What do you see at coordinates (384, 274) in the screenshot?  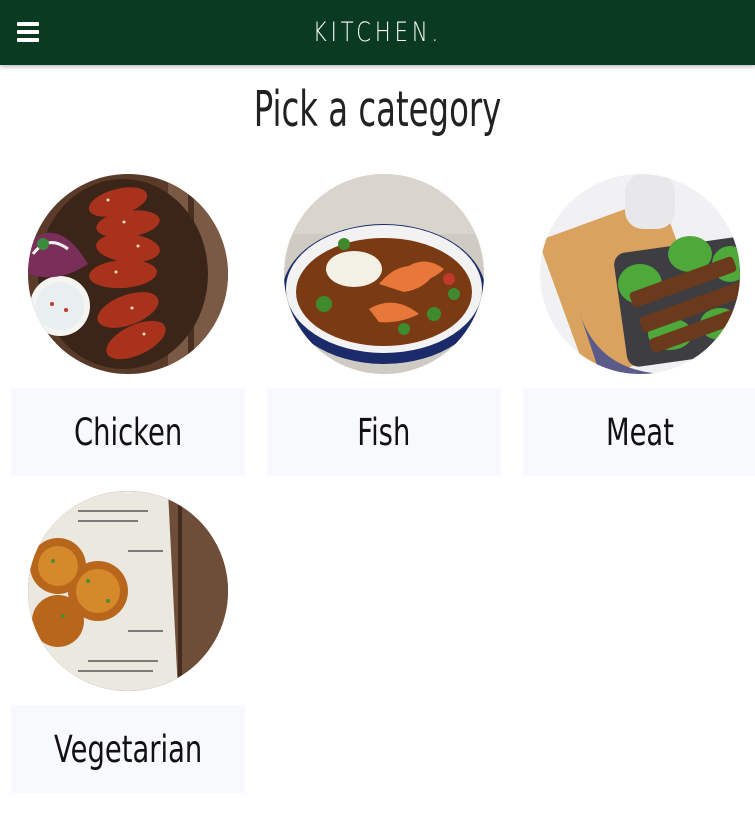 I see `shrimp-stew-photo` at bounding box center [384, 274].